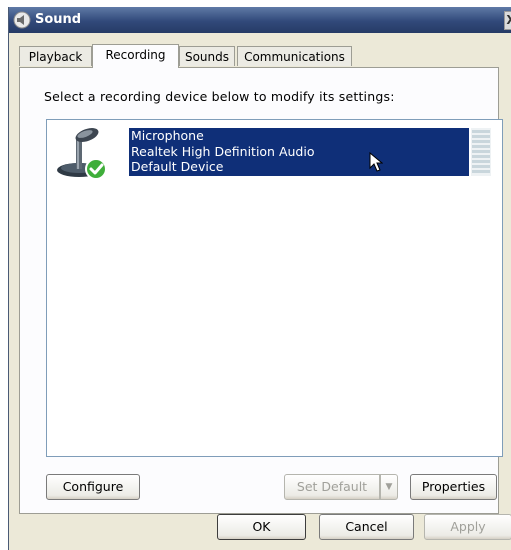 This screenshot has height=550, width=511. Describe the element at coordinates (135, 56) in the screenshot. I see `tab-recording: Recording` at that location.